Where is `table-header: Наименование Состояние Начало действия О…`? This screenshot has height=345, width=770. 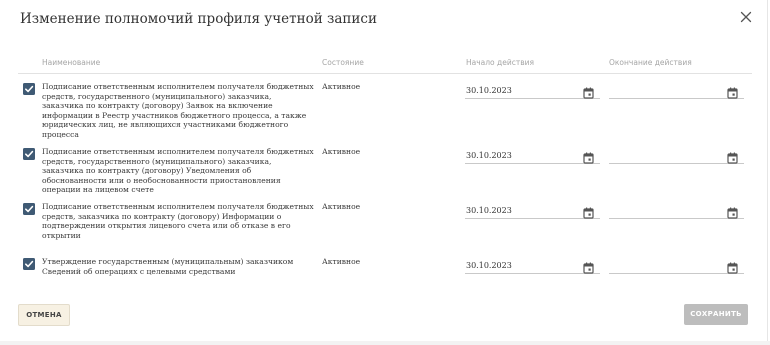
table-header: Наименование Состояние Начало действия О… is located at coordinates (385, 65).